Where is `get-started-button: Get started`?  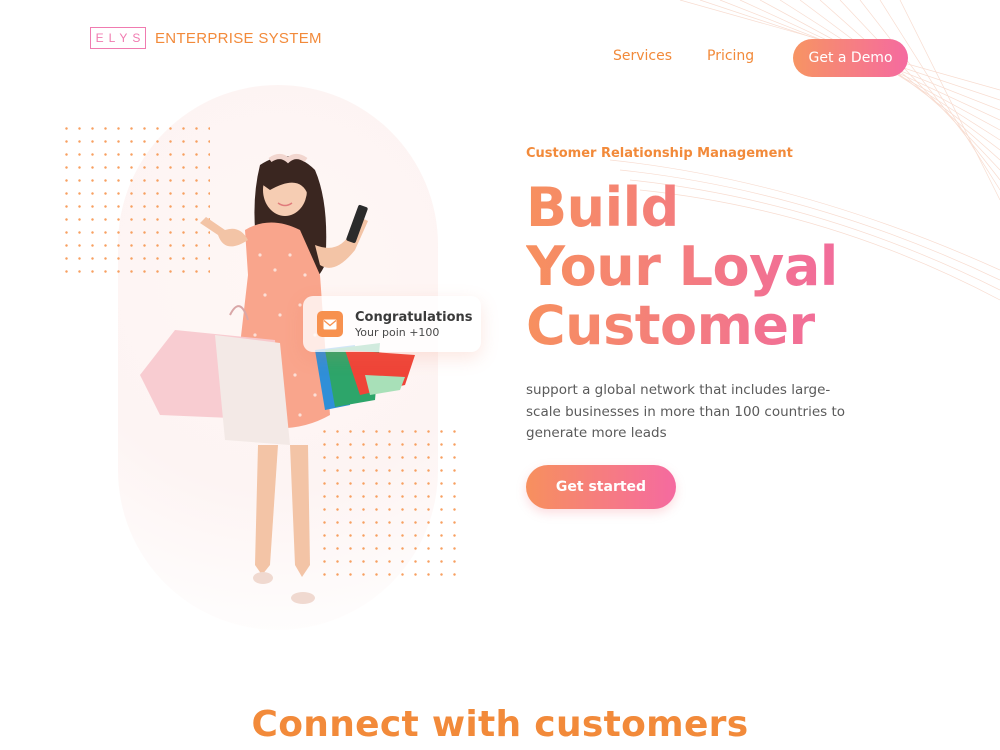 get-started-button: Get started is located at coordinates (601, 487).